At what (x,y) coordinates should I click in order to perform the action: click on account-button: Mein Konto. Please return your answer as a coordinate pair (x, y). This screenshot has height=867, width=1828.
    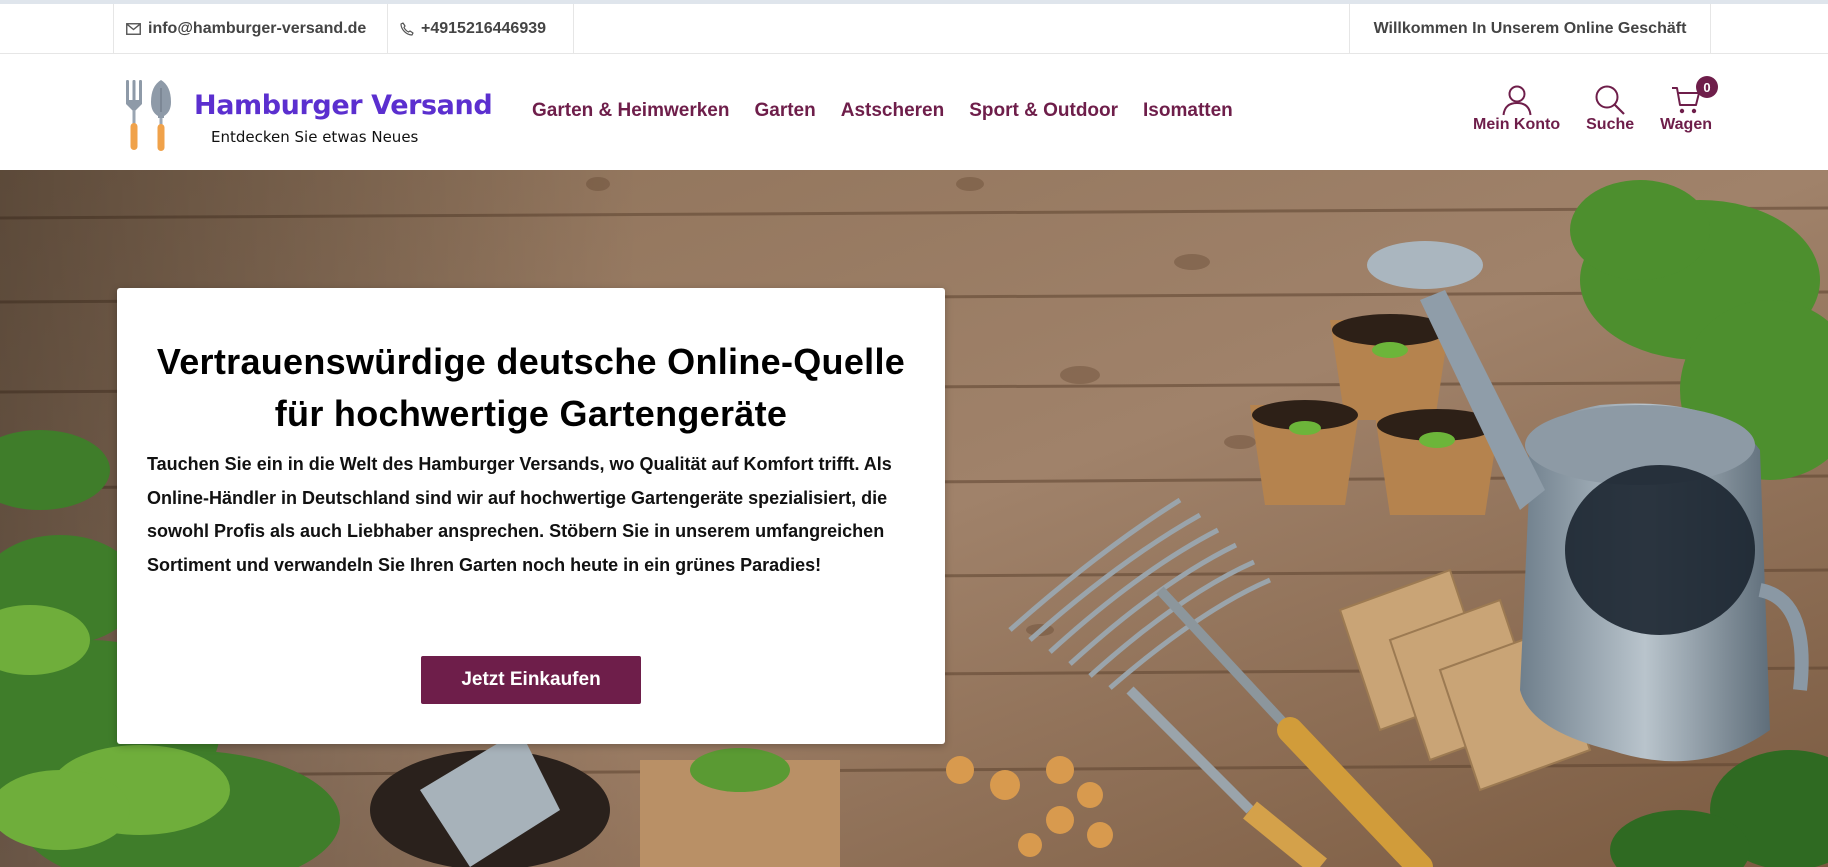
    Looking at the image, I should click on (1516, 109).